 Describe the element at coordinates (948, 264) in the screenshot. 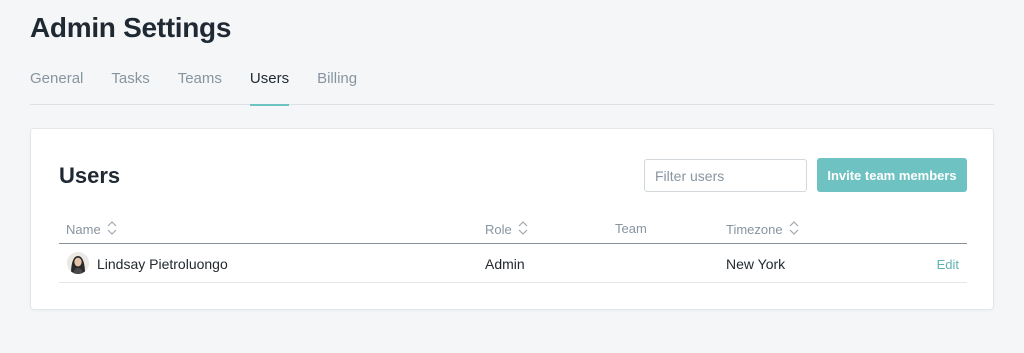

I see `edit-user-link: Edit` at that location.